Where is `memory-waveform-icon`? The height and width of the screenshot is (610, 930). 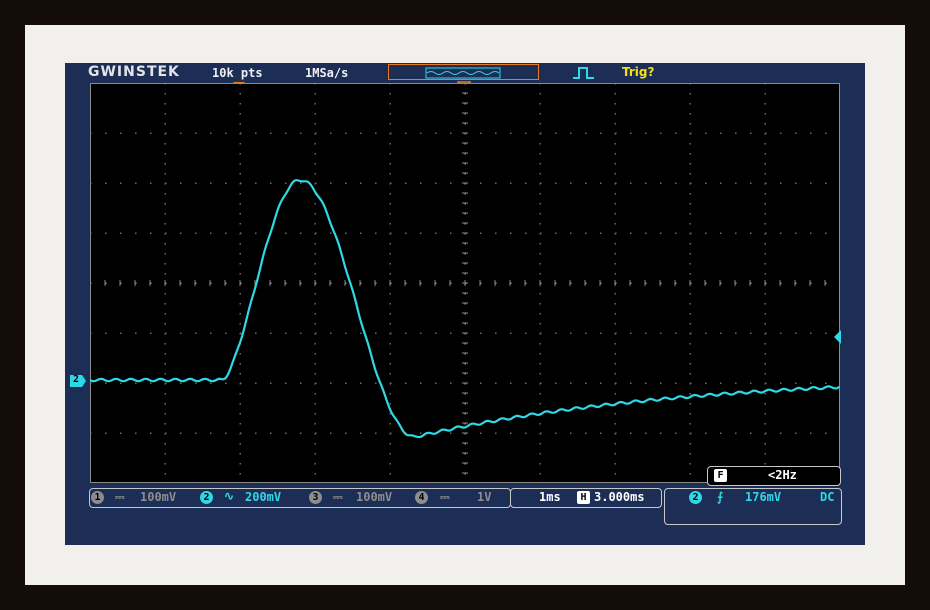 memory-waveform-icon is located at coordinates (463, 73).